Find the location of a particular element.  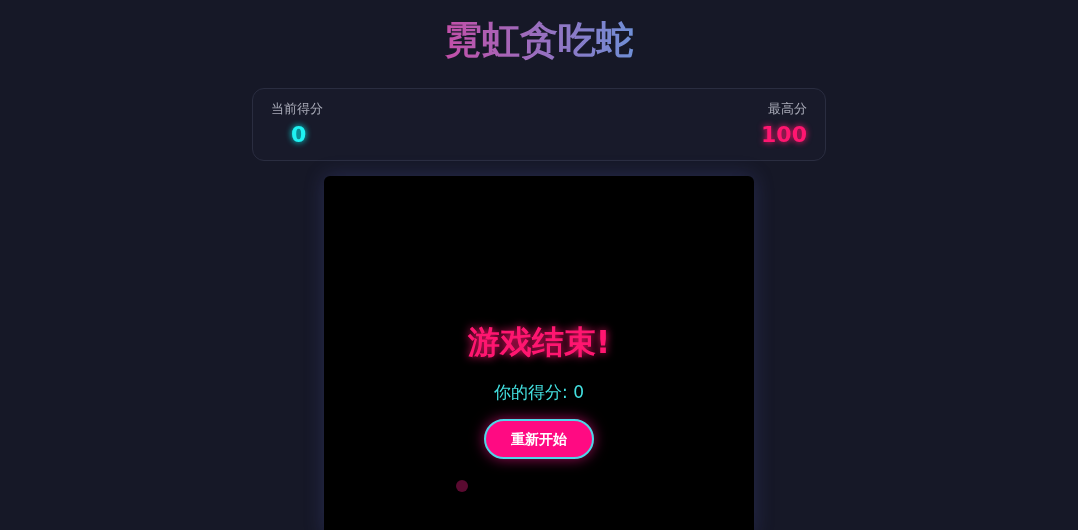

final-score: 你的得分: 0 is located at coordinates (539, 392).